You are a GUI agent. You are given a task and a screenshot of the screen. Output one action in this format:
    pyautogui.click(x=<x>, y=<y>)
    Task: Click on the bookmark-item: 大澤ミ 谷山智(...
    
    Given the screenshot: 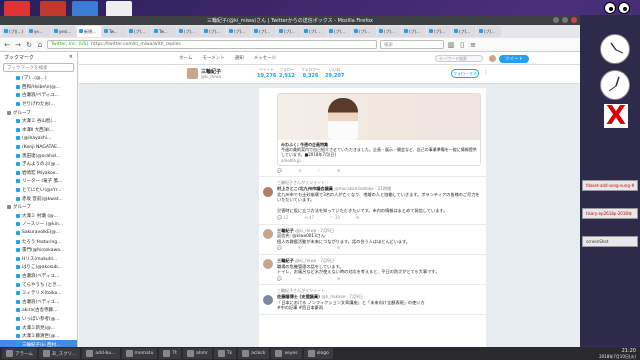 What is the action you would take?
    pyautogui.click(x=38, y=121)
    